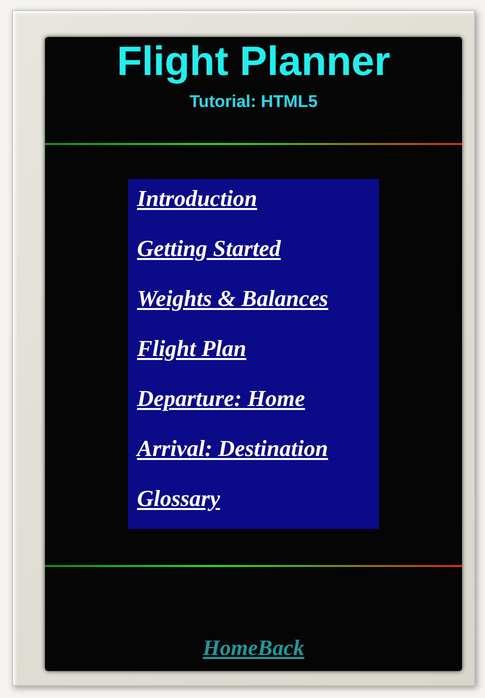 This screenshot has height=698, width=485. I want to click on page-title: Flight Planner, so click(253, 61).